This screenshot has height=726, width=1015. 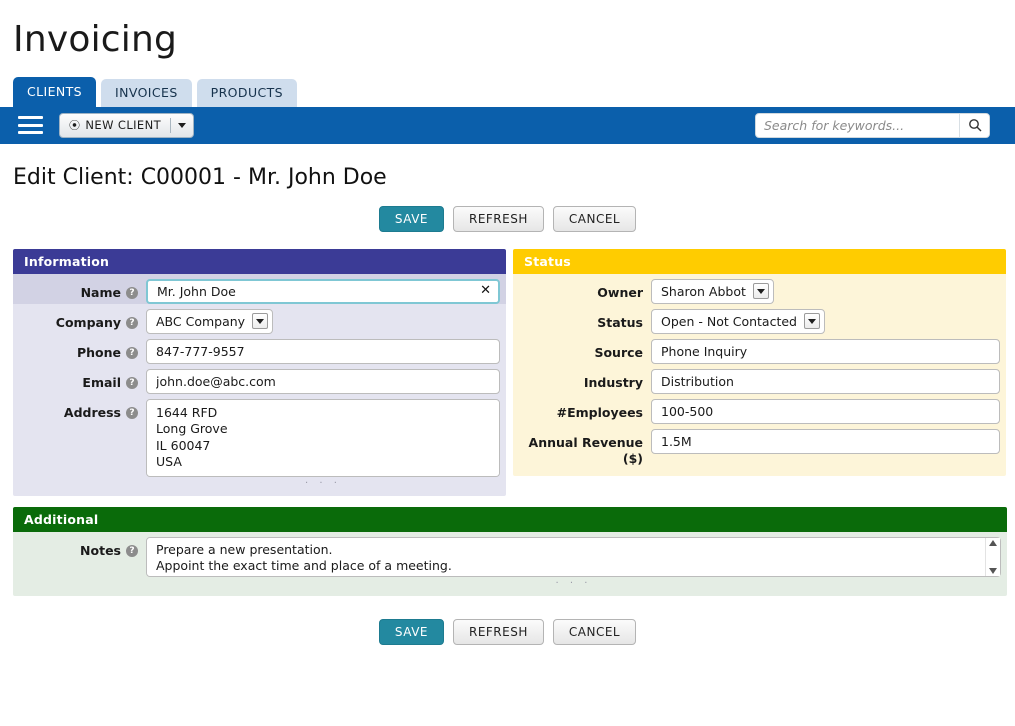 What do you see at coordinates (132, 550) in the screenshot?
I see `notes-help-icon: ?` at bounding box center [132, 550].